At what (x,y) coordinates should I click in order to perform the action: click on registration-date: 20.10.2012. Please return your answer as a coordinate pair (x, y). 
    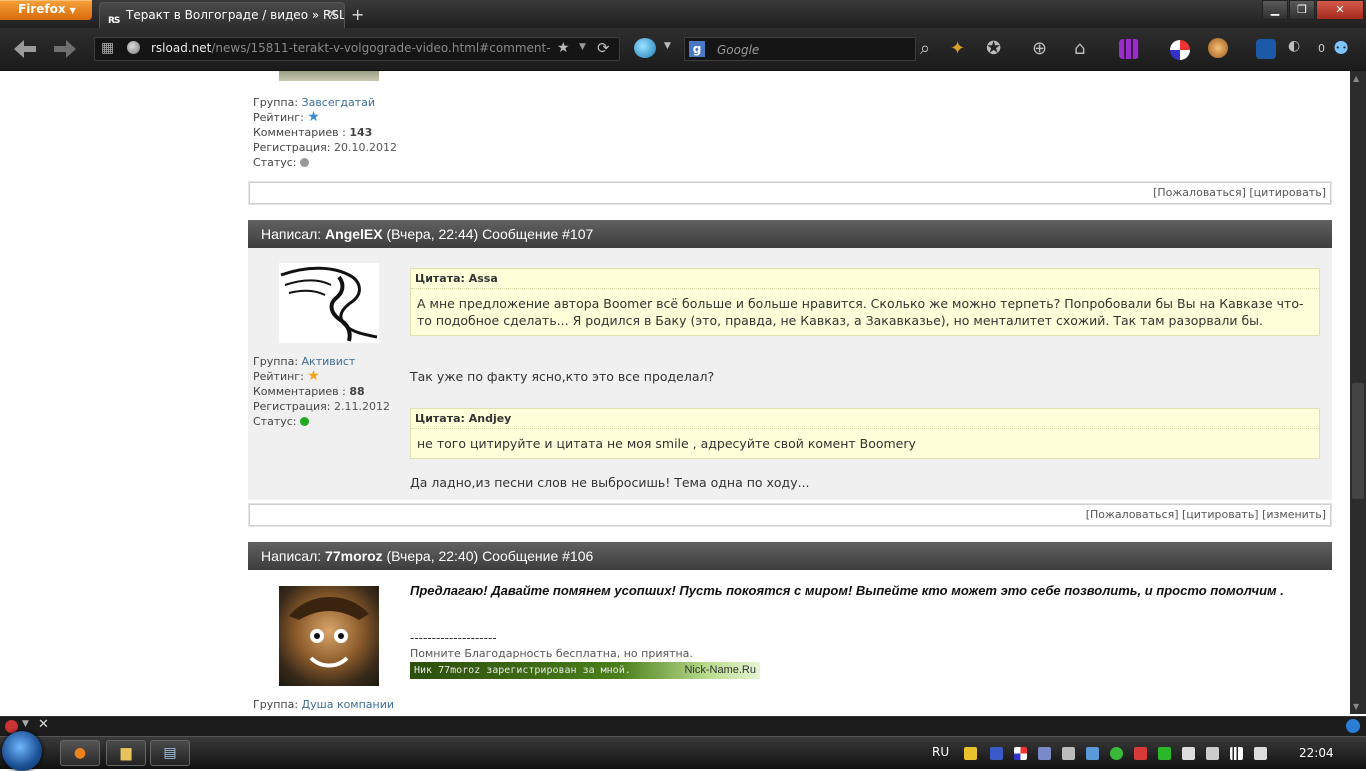
    Looking at the image, I should click on (365, 147).